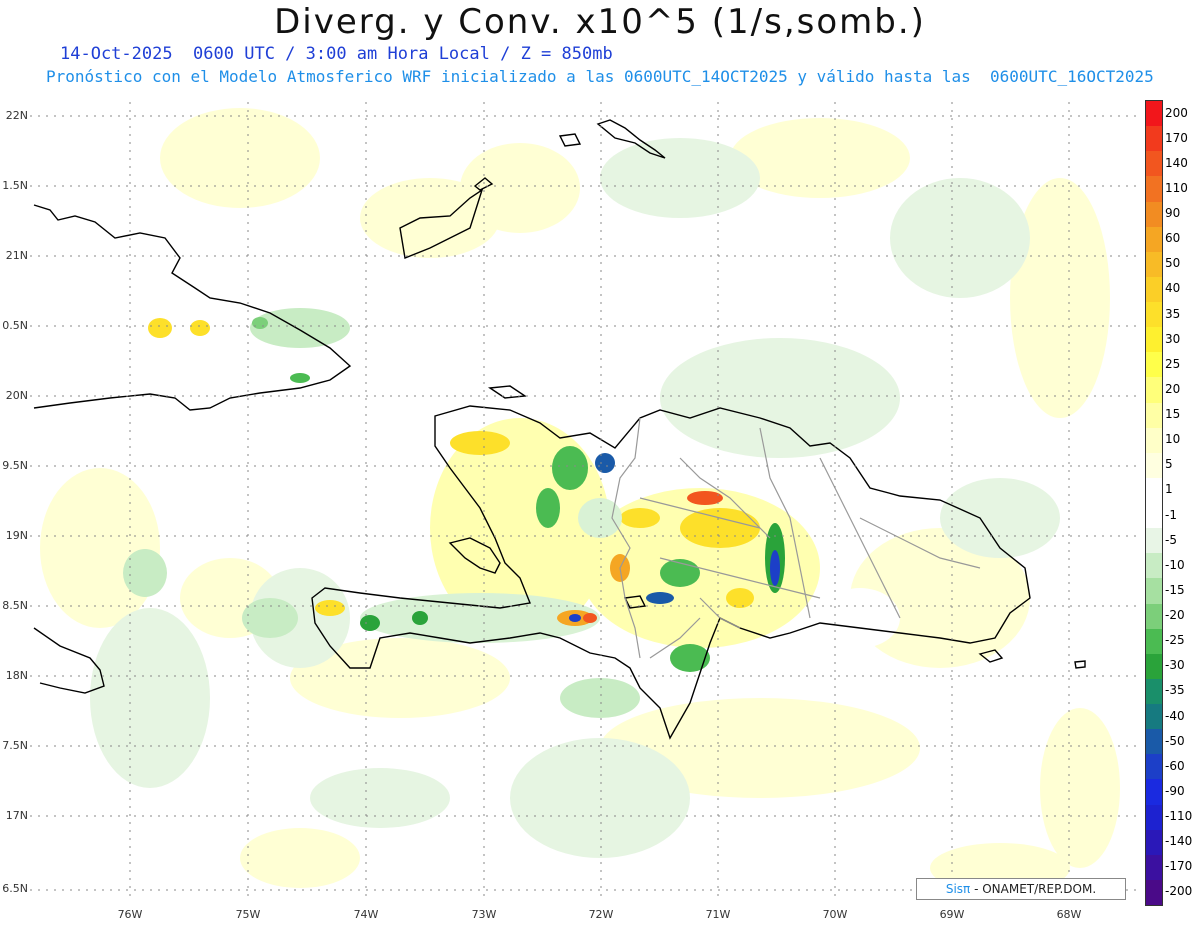 The width and height of the screenshot is (1200, 927). I want to click on colorbar-label: 50, so click(1173, 263).